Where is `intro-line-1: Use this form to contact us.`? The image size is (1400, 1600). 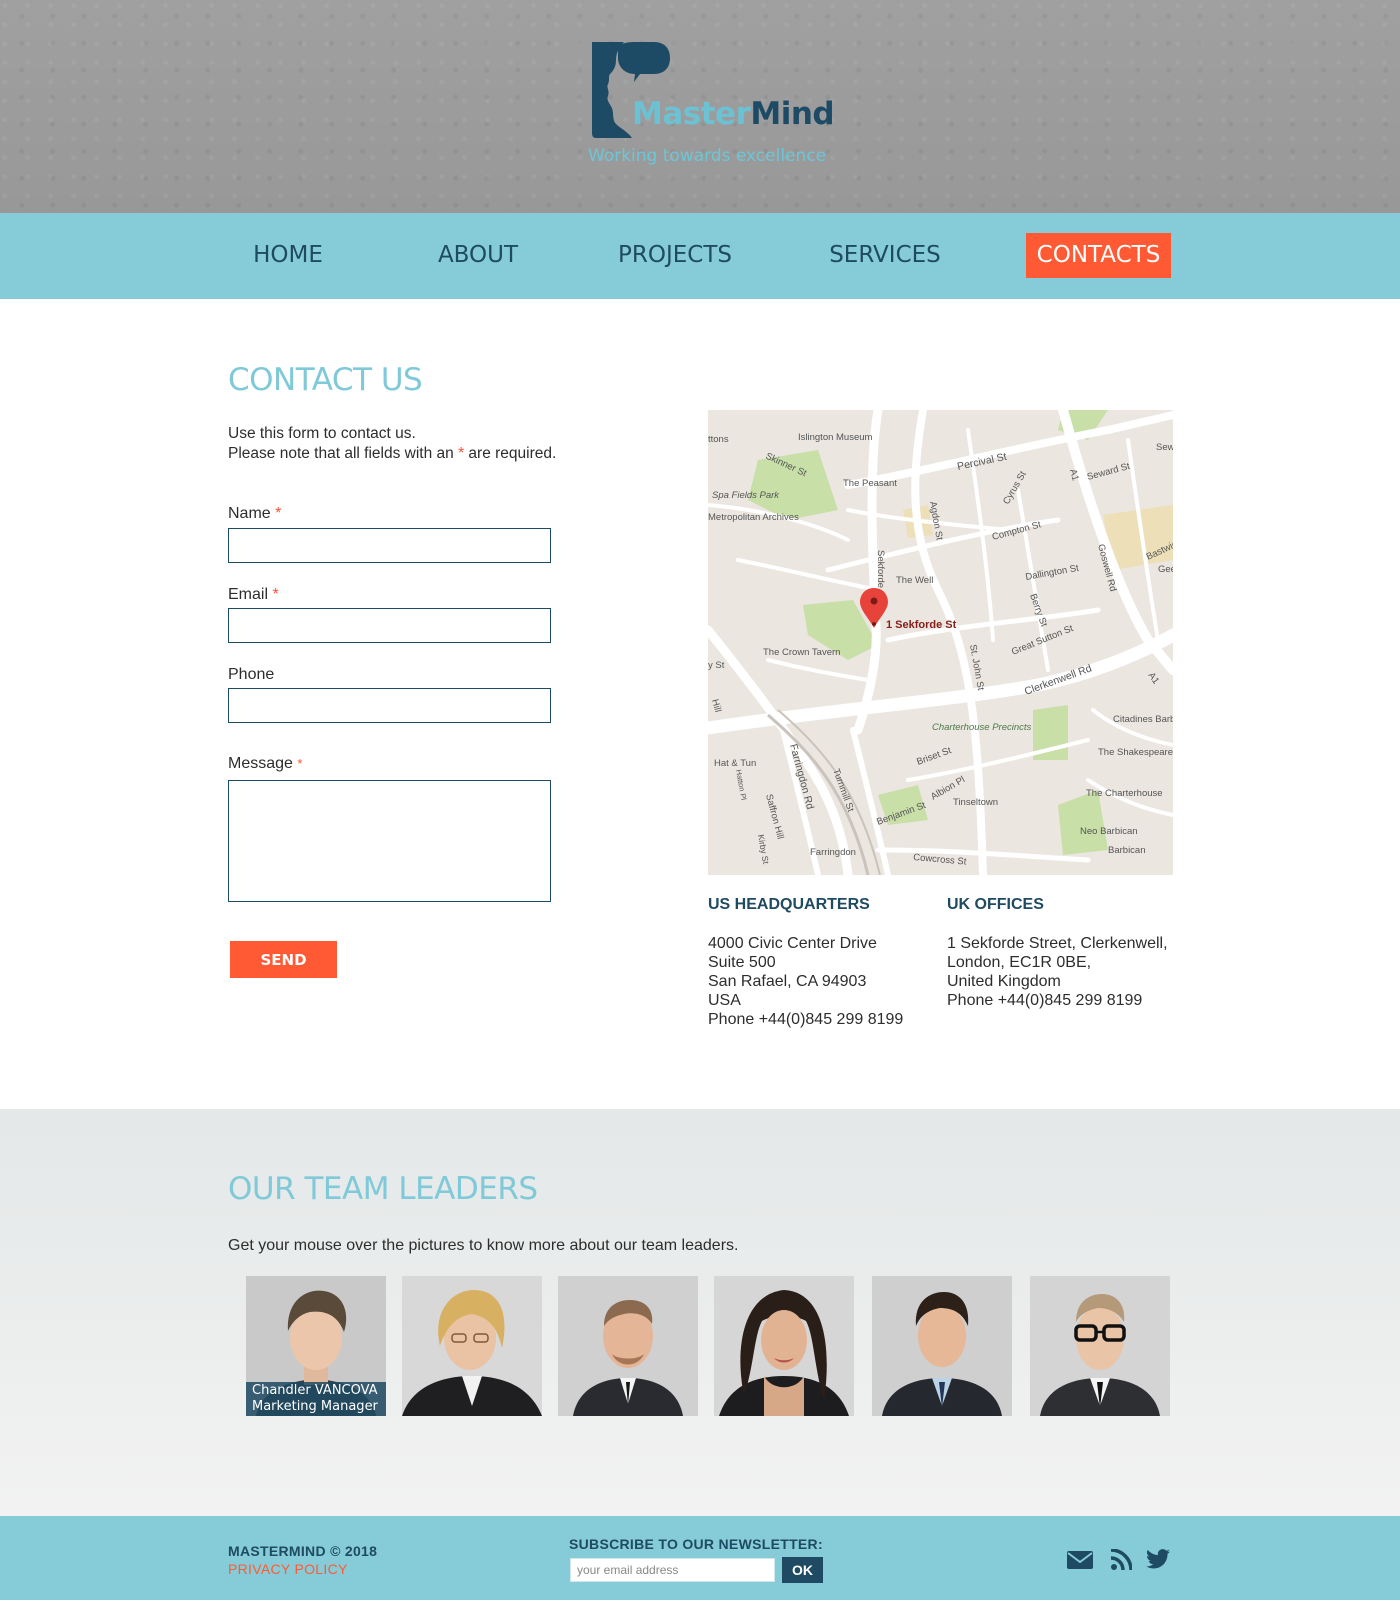 intro-line-1: Use this form to contact us. is located at coordinates (322, 433).